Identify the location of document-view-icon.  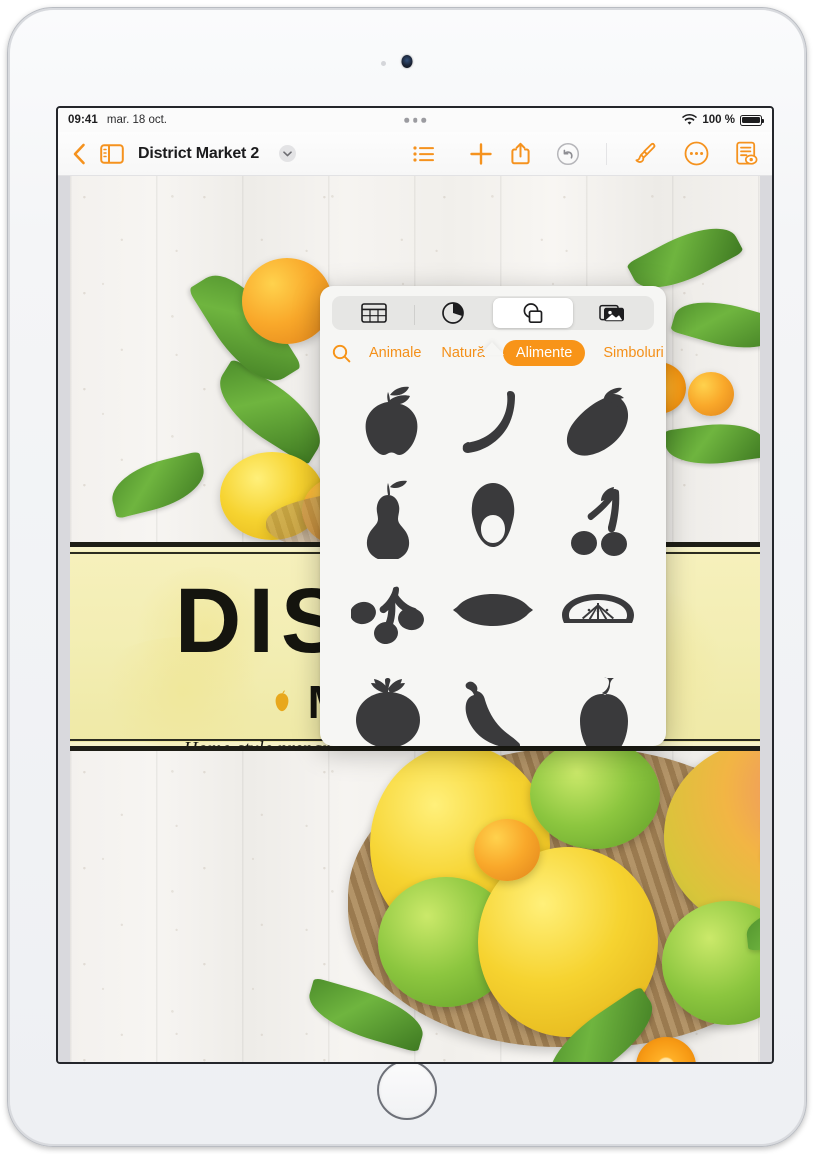
(746, 153).